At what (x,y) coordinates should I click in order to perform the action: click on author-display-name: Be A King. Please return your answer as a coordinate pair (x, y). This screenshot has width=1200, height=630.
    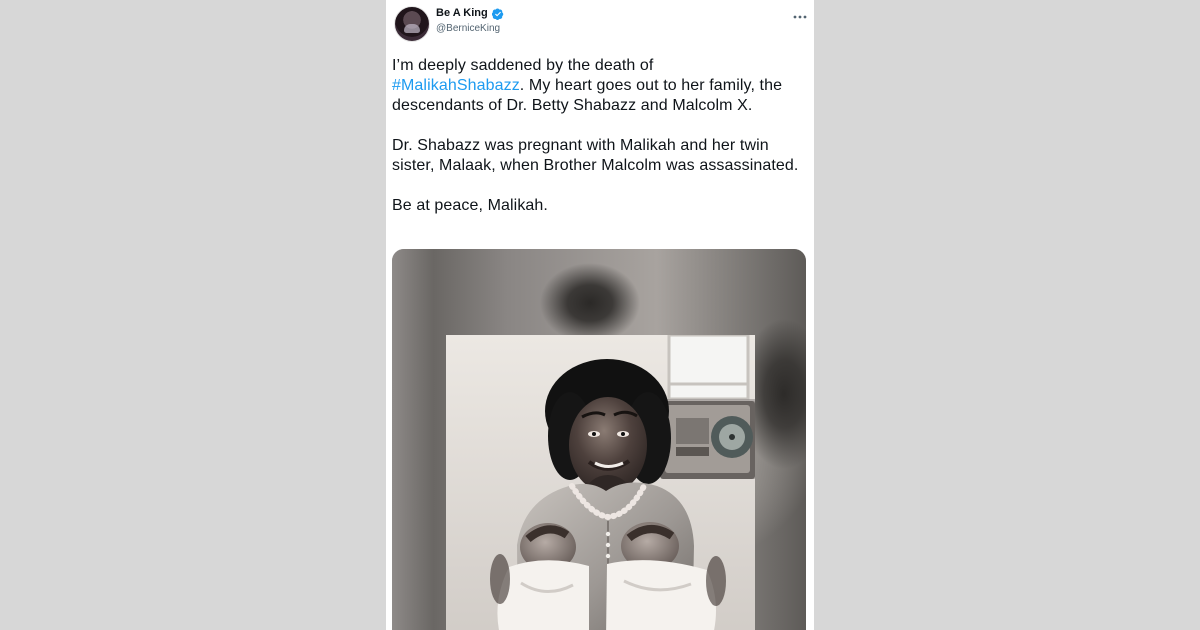
    Looking at the image, I should click on (462, 13).